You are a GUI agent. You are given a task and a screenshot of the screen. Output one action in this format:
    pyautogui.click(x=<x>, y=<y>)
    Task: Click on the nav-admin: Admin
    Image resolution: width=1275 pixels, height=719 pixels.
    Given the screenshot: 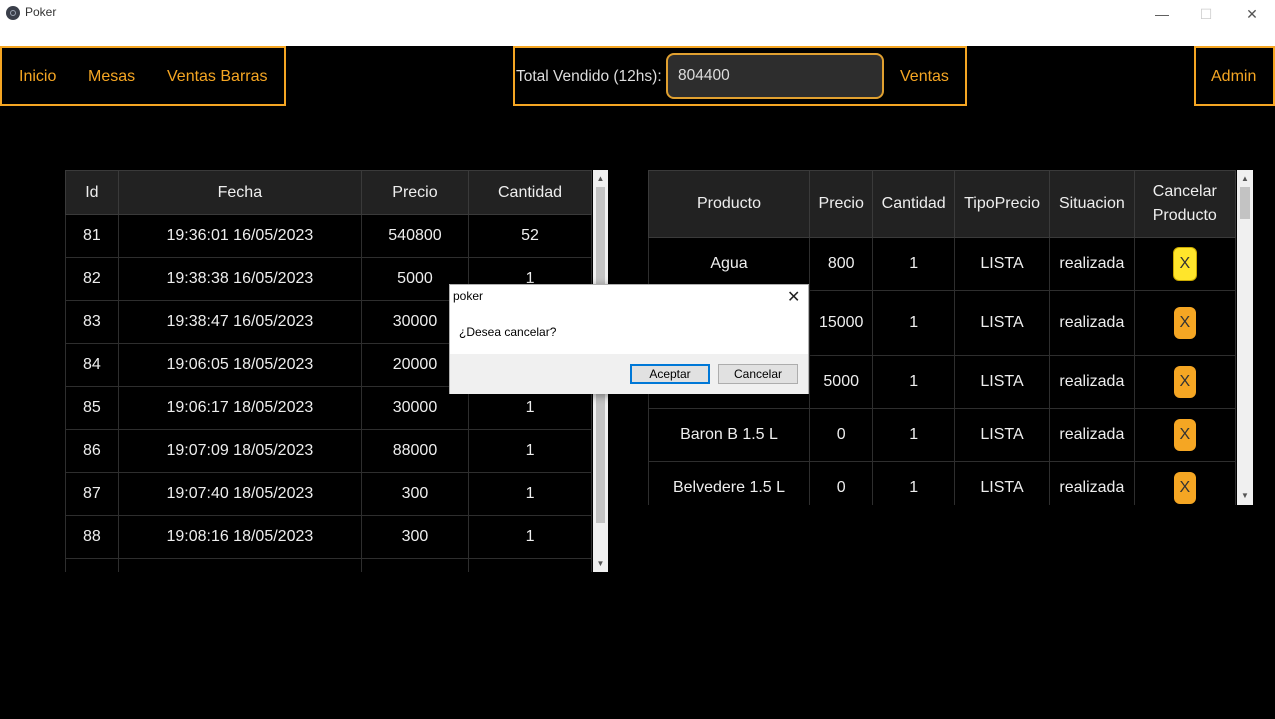 What is the action you would take?
    pyautogui.click(x=1233, y=77)
    